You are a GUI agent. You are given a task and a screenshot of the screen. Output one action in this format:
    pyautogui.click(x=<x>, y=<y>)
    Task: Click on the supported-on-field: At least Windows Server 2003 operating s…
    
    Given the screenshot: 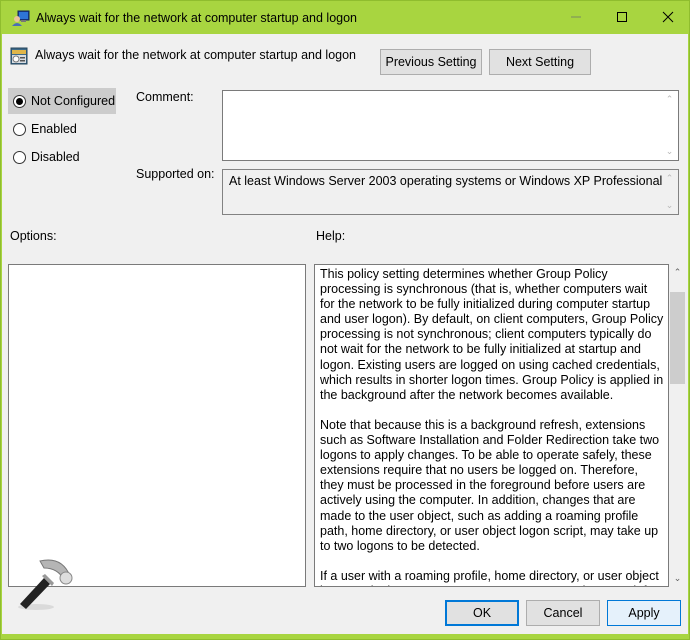 What is the action you would take?
    pyautogui.click(x=450, y=192)
    